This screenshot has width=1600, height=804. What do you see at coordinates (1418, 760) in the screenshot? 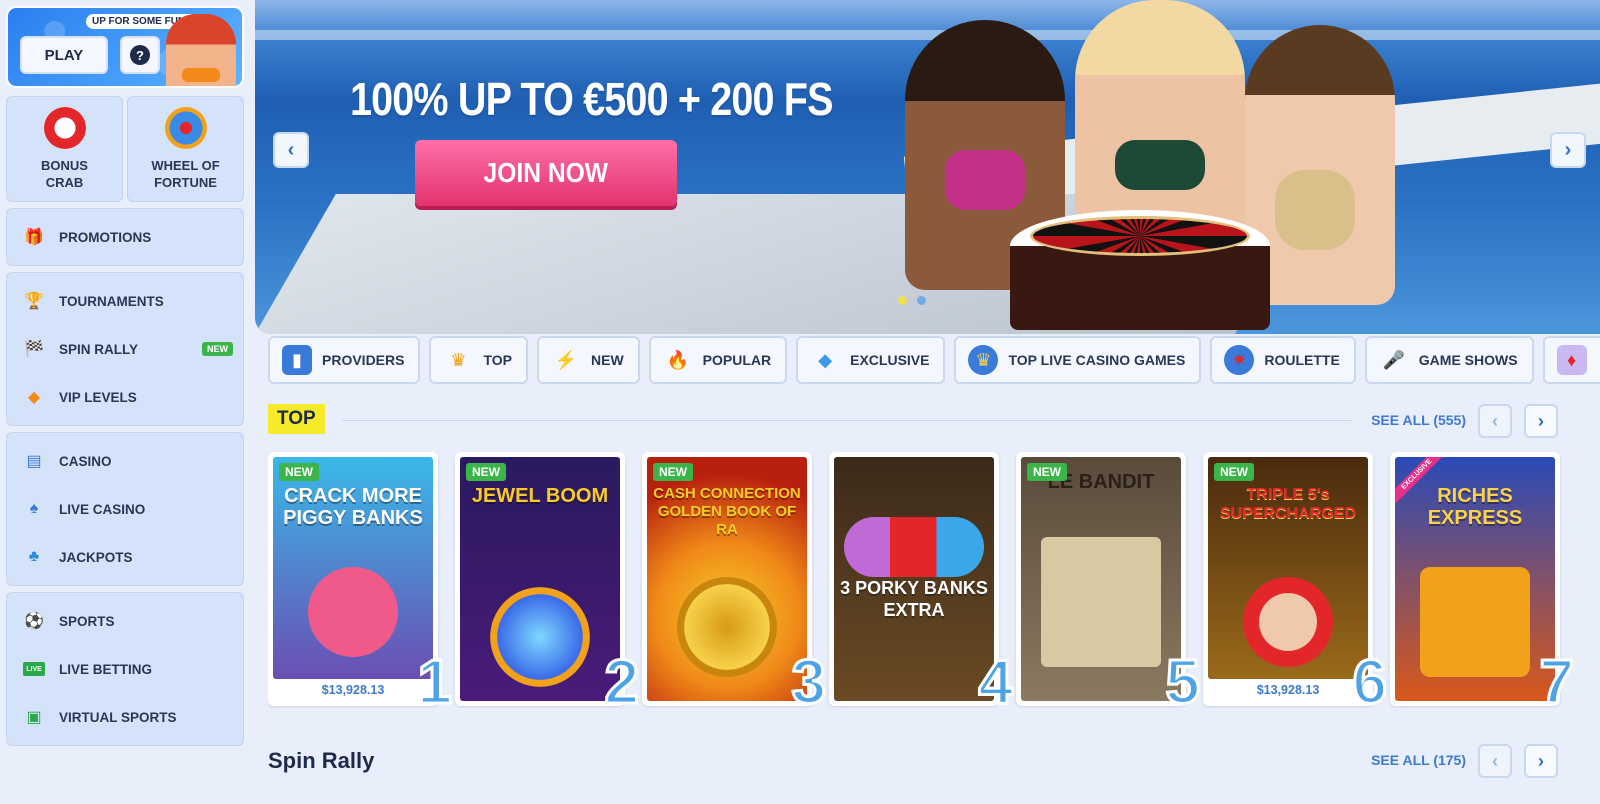
I see `see-all-link: SEE ALL (175)` at bounding box center [1418, 760].